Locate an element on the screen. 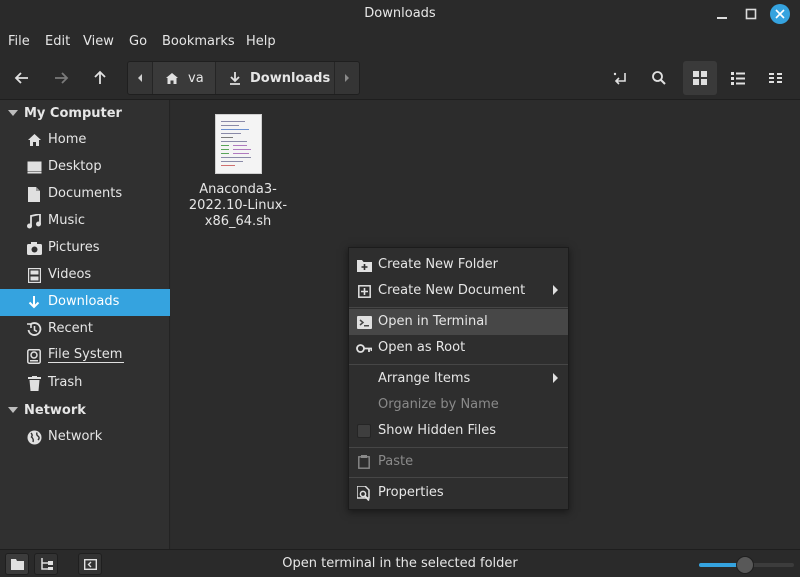  file-item: Anaconda3- 2022.10-Linux- x86_64.sh is located at coordinates (238, 172).